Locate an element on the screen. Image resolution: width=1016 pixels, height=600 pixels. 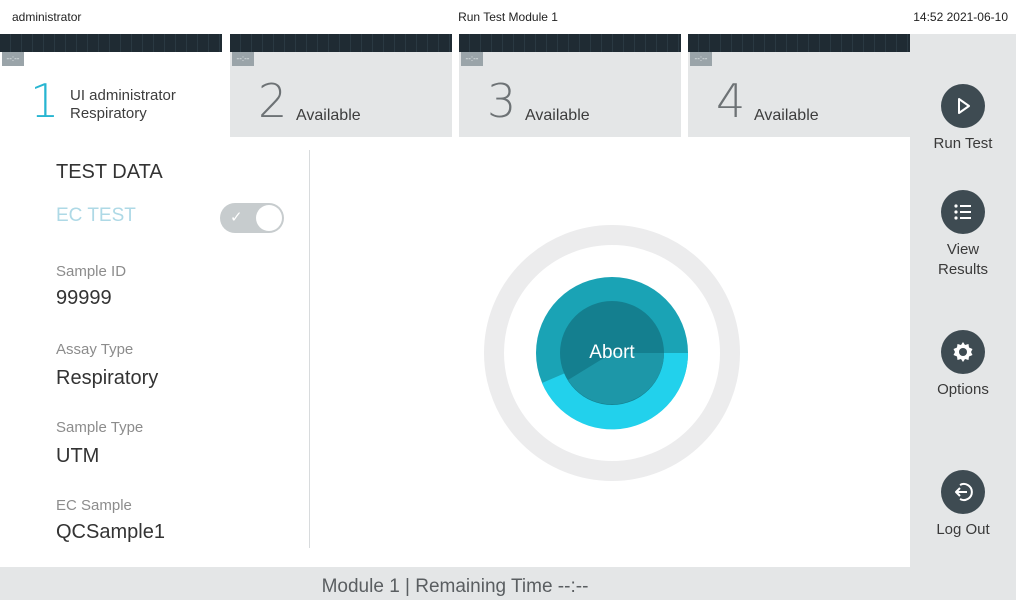
tab-module-2: --:-- 2 Available is located at coordinates (341, 85).